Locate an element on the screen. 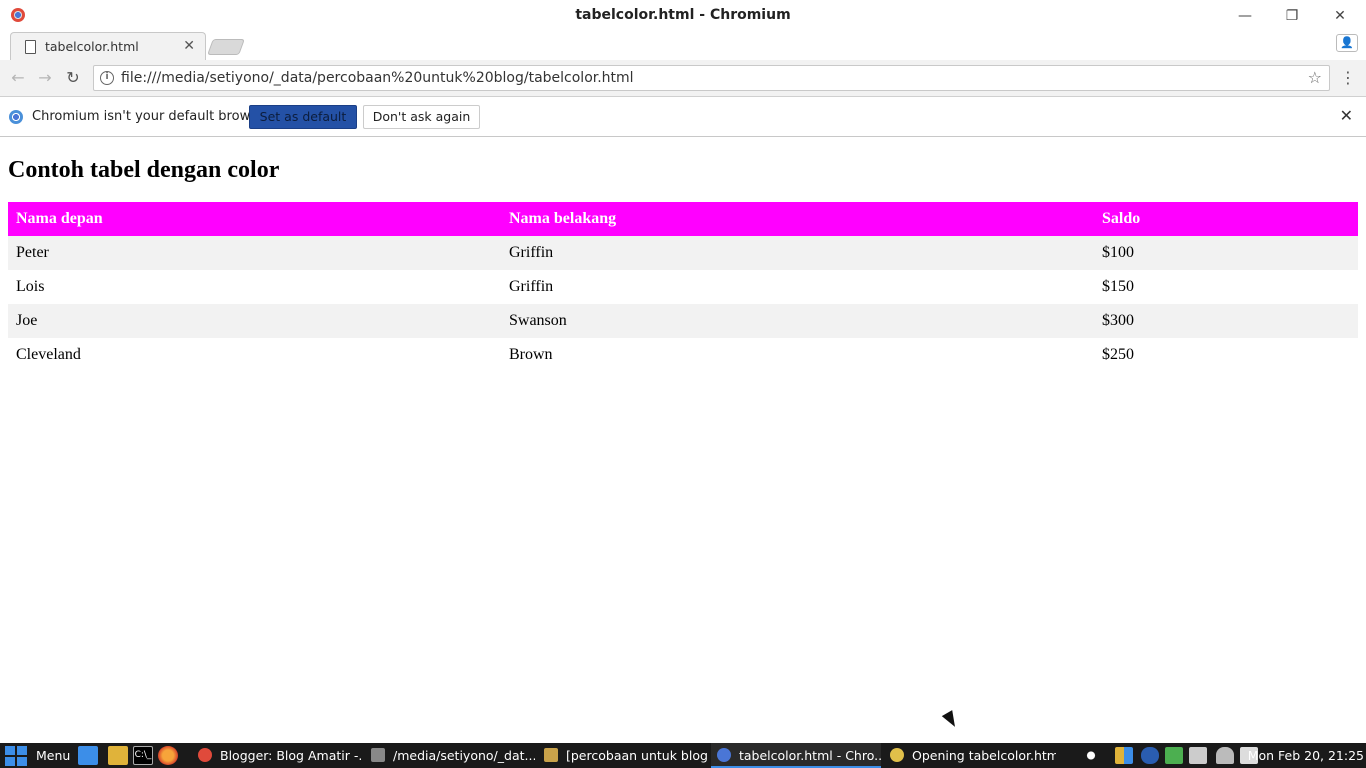 The height and width of the screenshot is (768, 1366). table-row: Joe Swanson $300 is located at coordinates (683, 321).